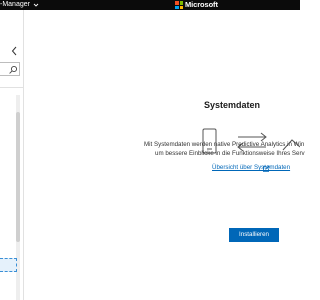 The width and height of the screenshot is (320, 300). What do you see at coordinates (254, 235) in the screenshot?
I see `install-button: Installieren` at bounding box center [254, 235].